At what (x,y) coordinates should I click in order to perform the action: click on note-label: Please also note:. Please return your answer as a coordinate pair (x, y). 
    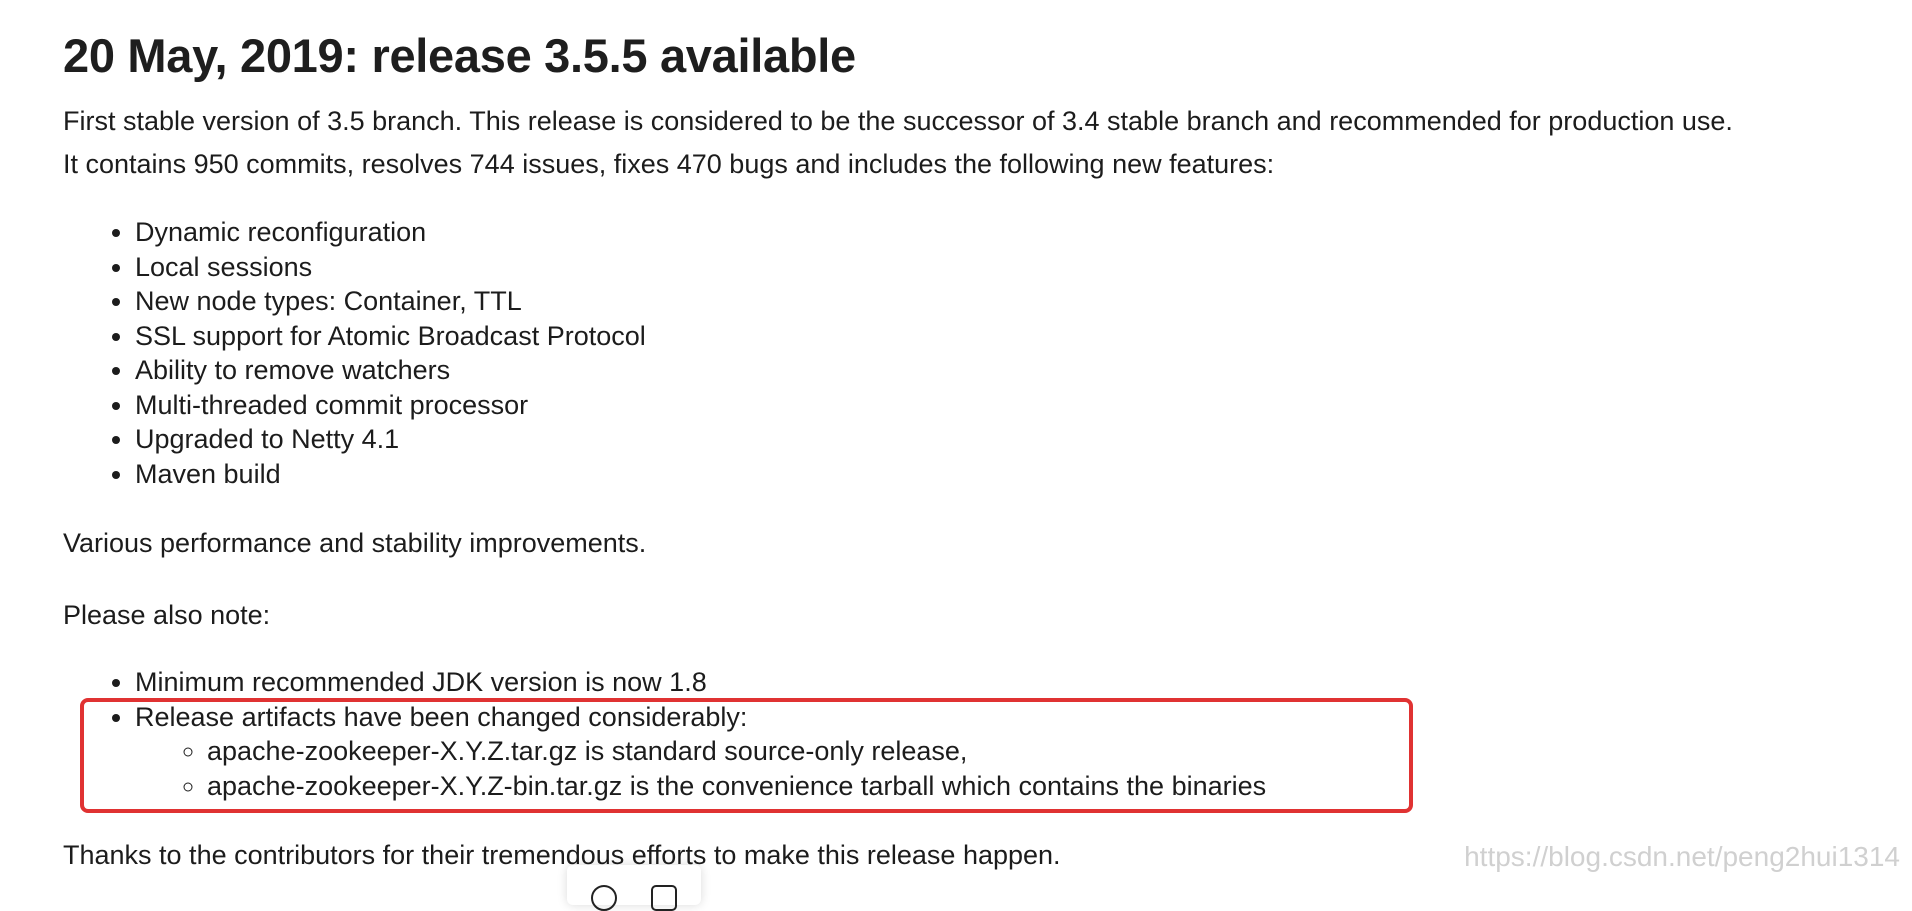
    Looking at the image, I should click on (167, 615).